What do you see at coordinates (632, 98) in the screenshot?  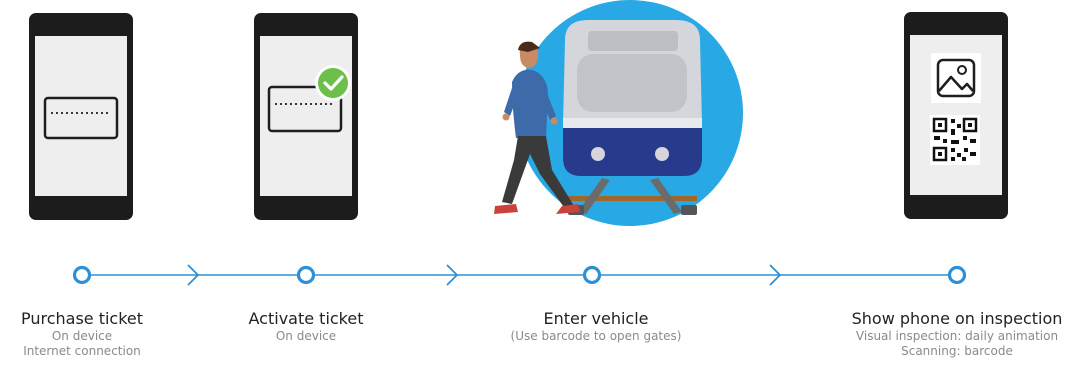 I see `train-icon` at bounding box center [632, 98].